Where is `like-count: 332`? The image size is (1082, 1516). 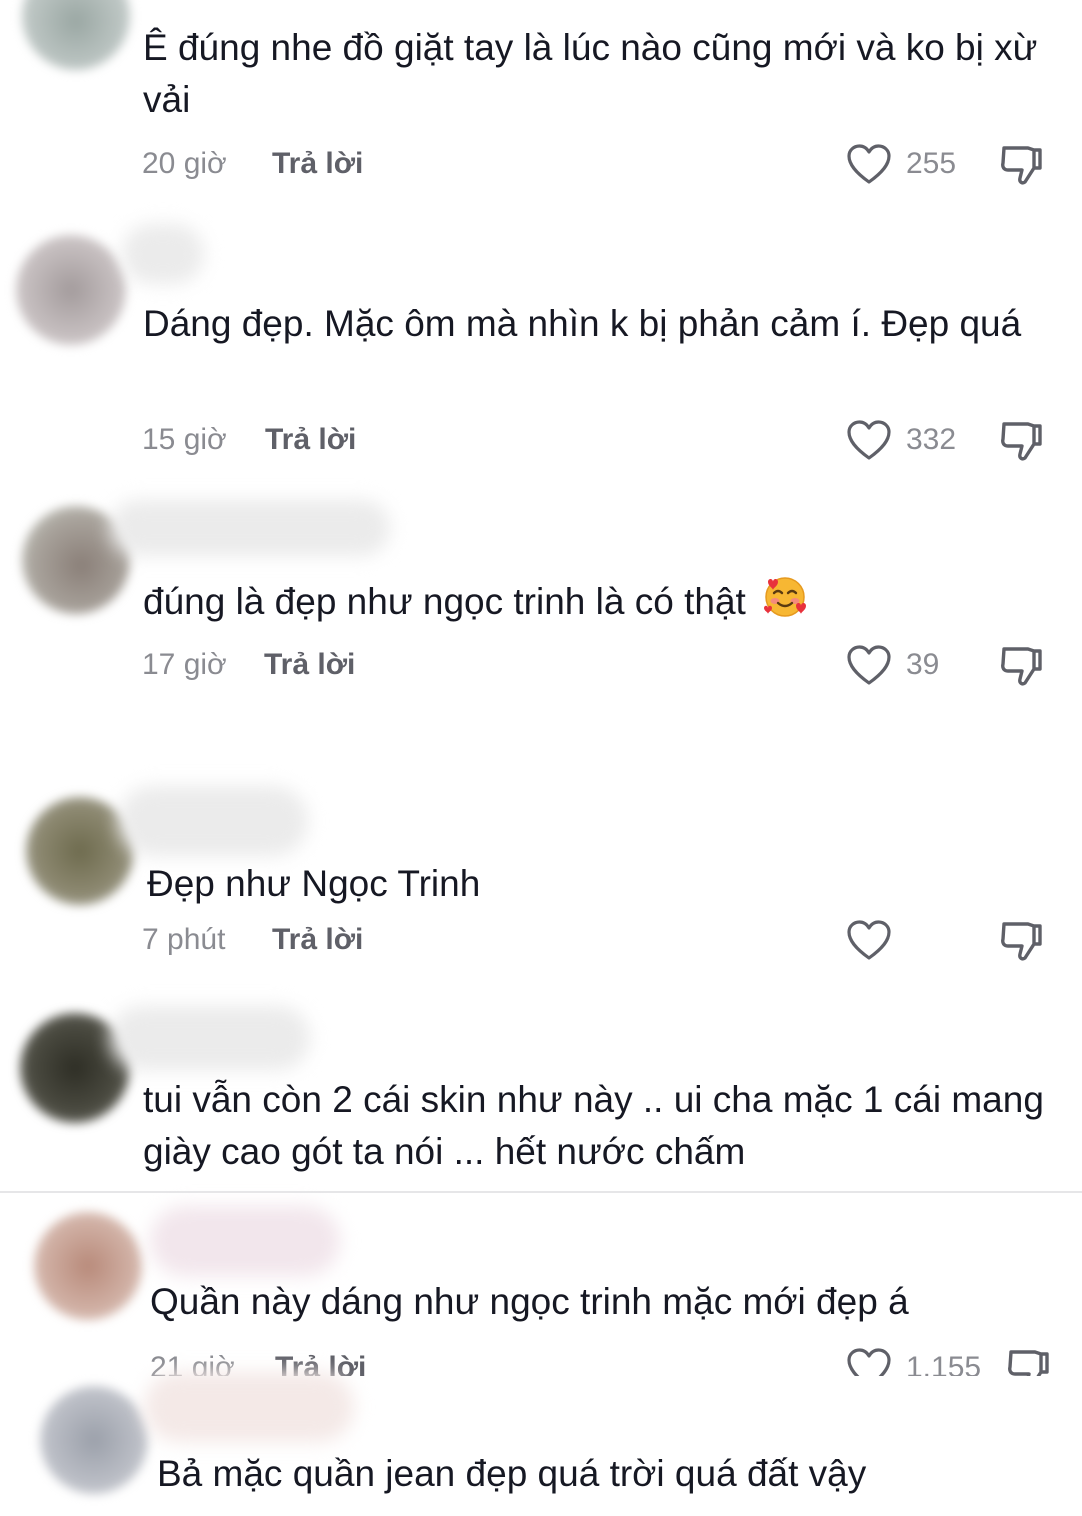
like-count: 332 is located at coordinates (931, 439).